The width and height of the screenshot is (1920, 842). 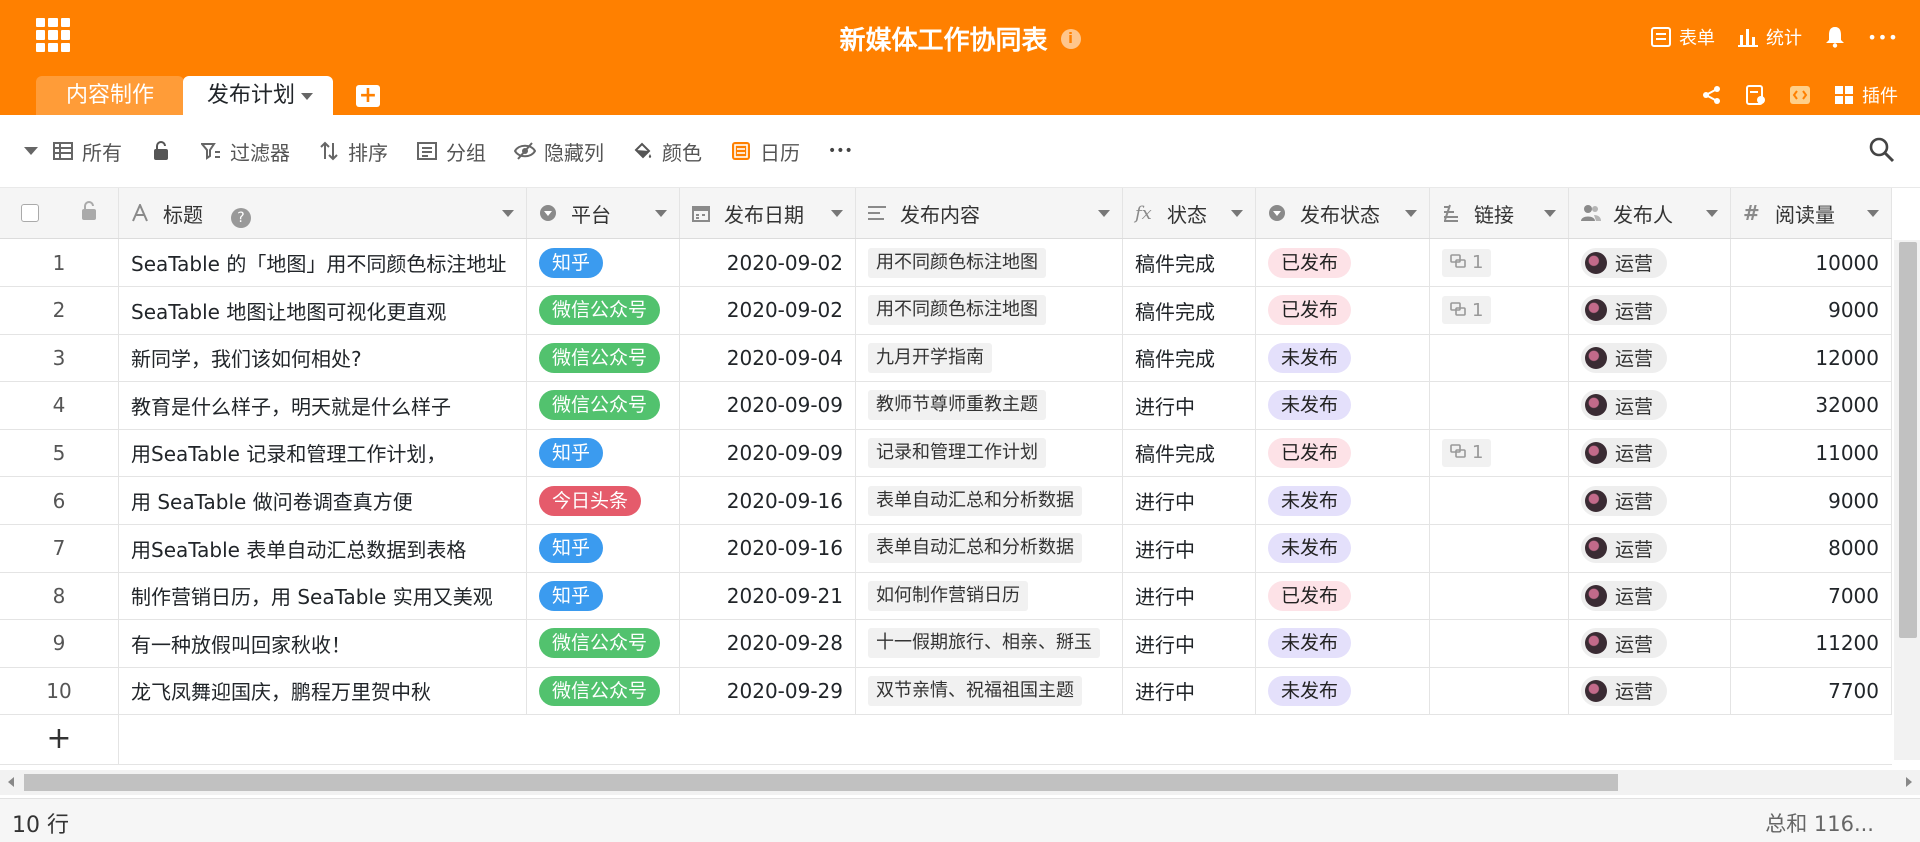 I want to click on cell-title: SeaTable 的「地图」用不同颜色标注地址, so click(x=323, y=262).